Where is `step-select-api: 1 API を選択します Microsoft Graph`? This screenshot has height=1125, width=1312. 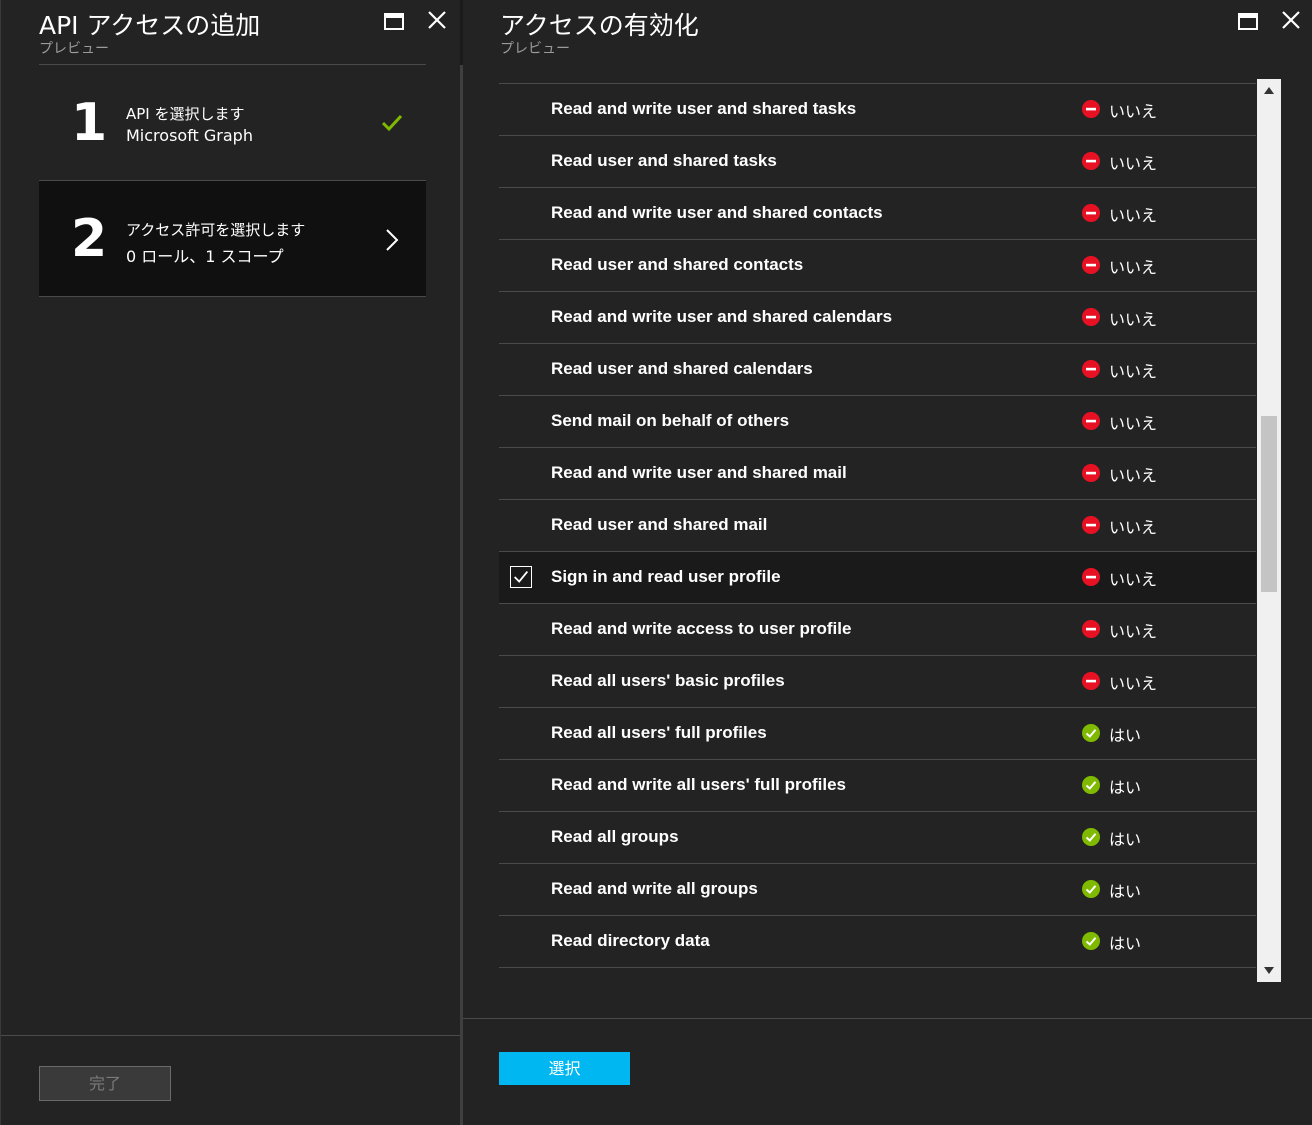
step-select-api: 1 API を選択します Microsoft Graph is located at coordinates (232, 123).